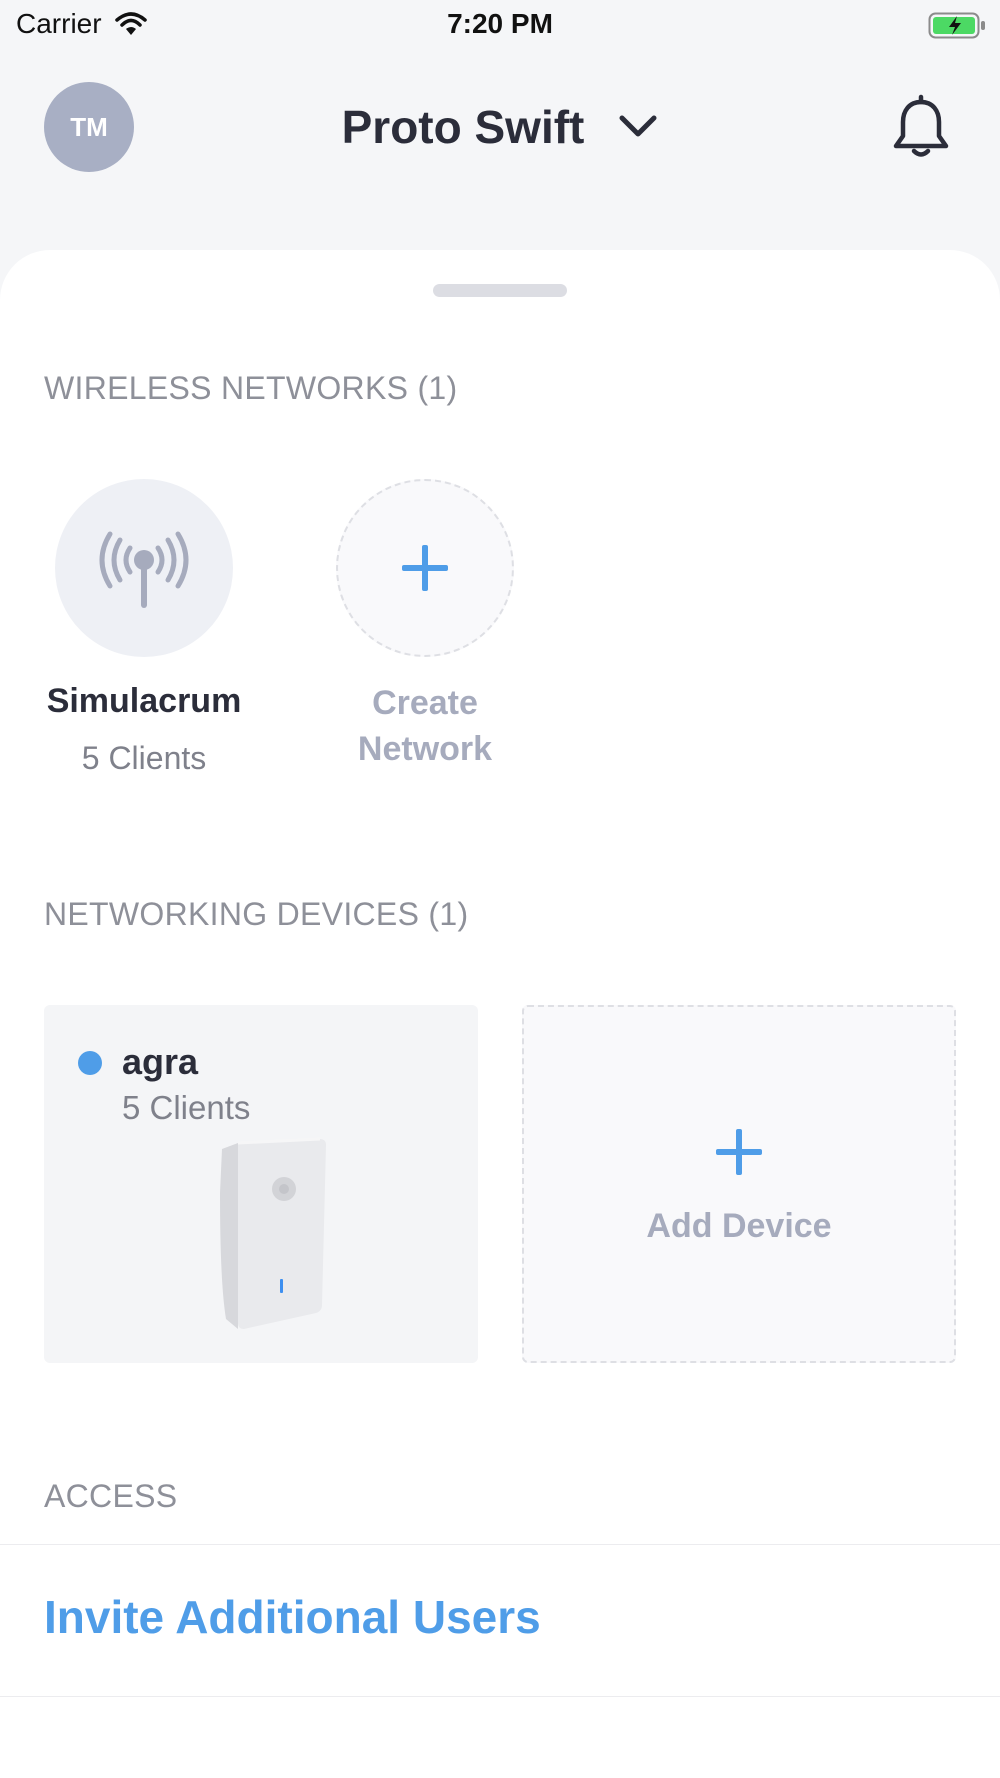 The width and height of the screenshot is (1000, 1778). I want to click on header: TM Proto Swift, so click(500, 130).